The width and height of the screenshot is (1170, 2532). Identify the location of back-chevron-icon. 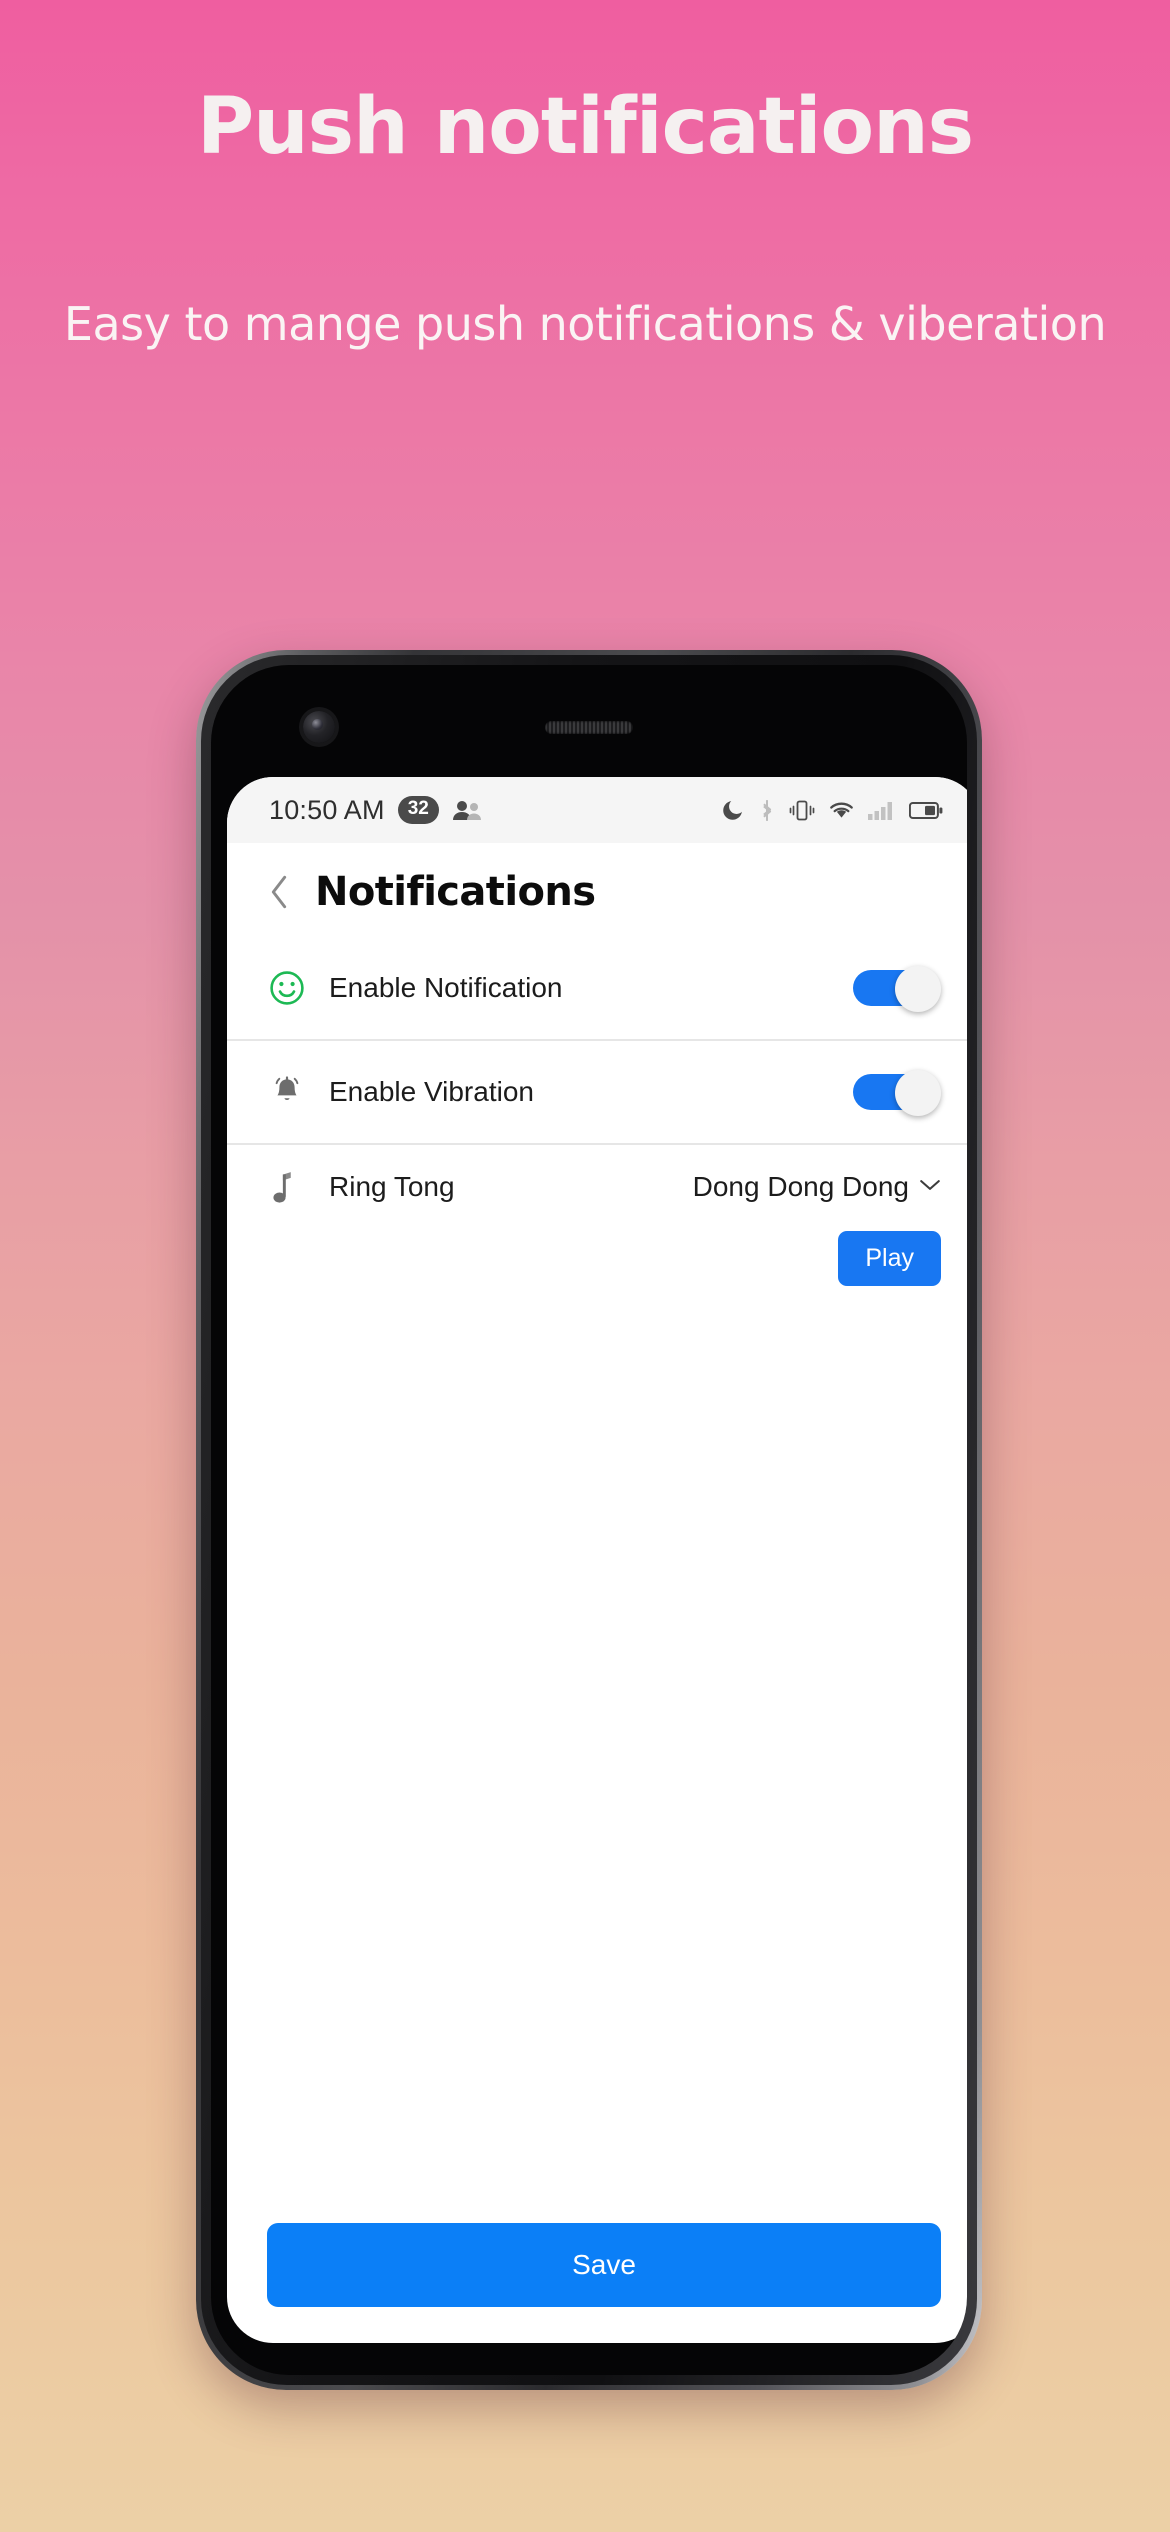
(279, 892).